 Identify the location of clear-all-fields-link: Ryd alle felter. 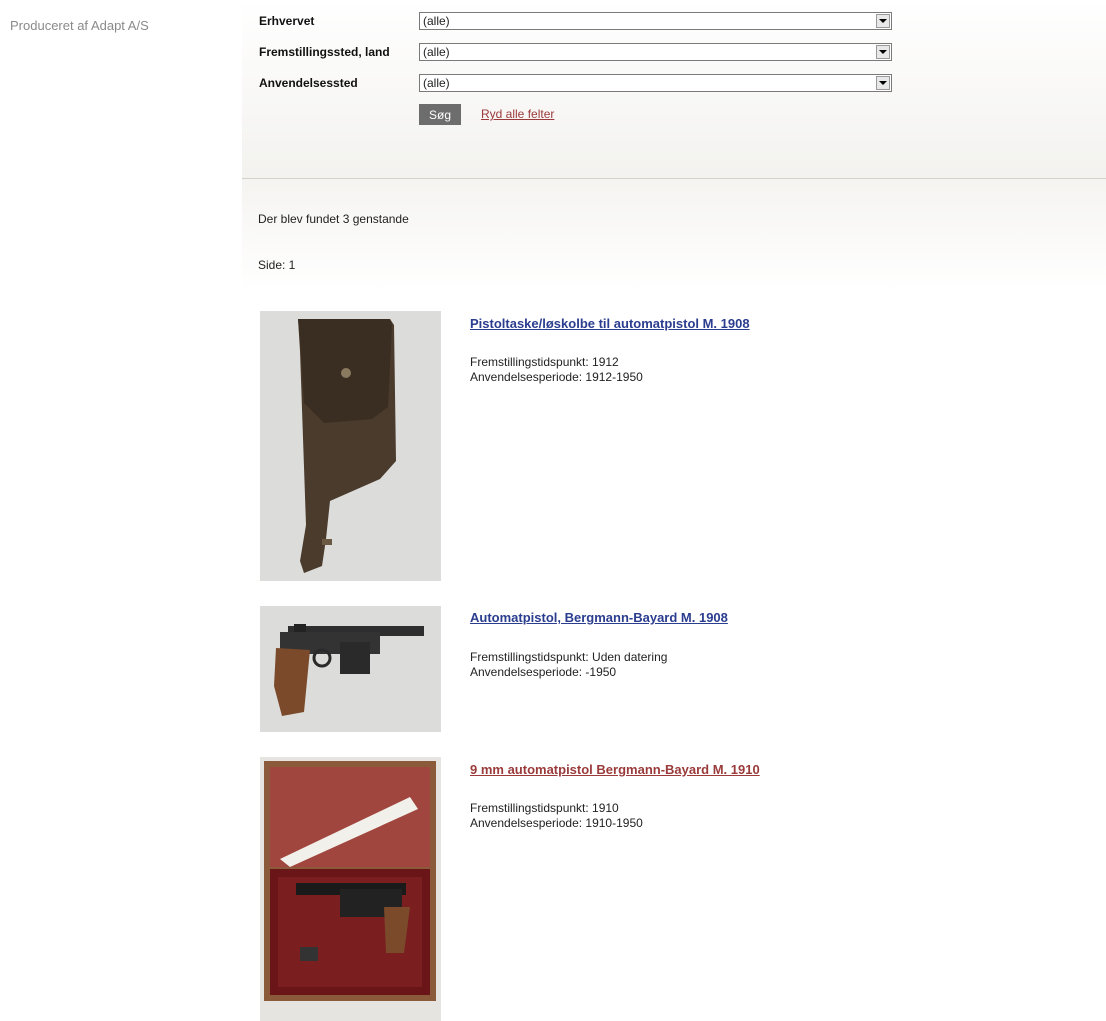
(517, 114).